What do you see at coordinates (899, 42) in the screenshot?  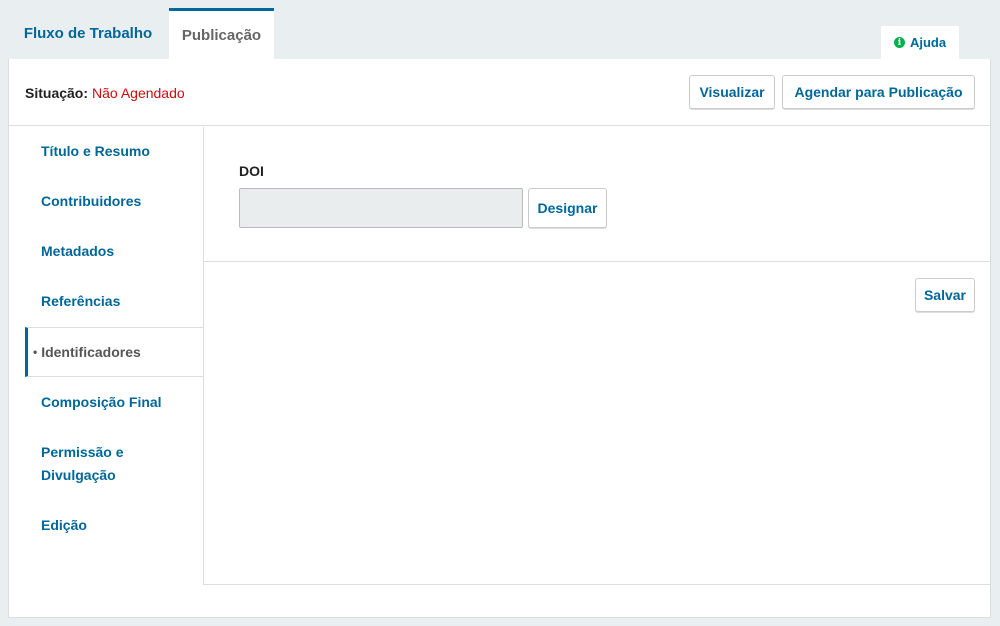 I see `info-icon: i` at bounding box center [899, 42].